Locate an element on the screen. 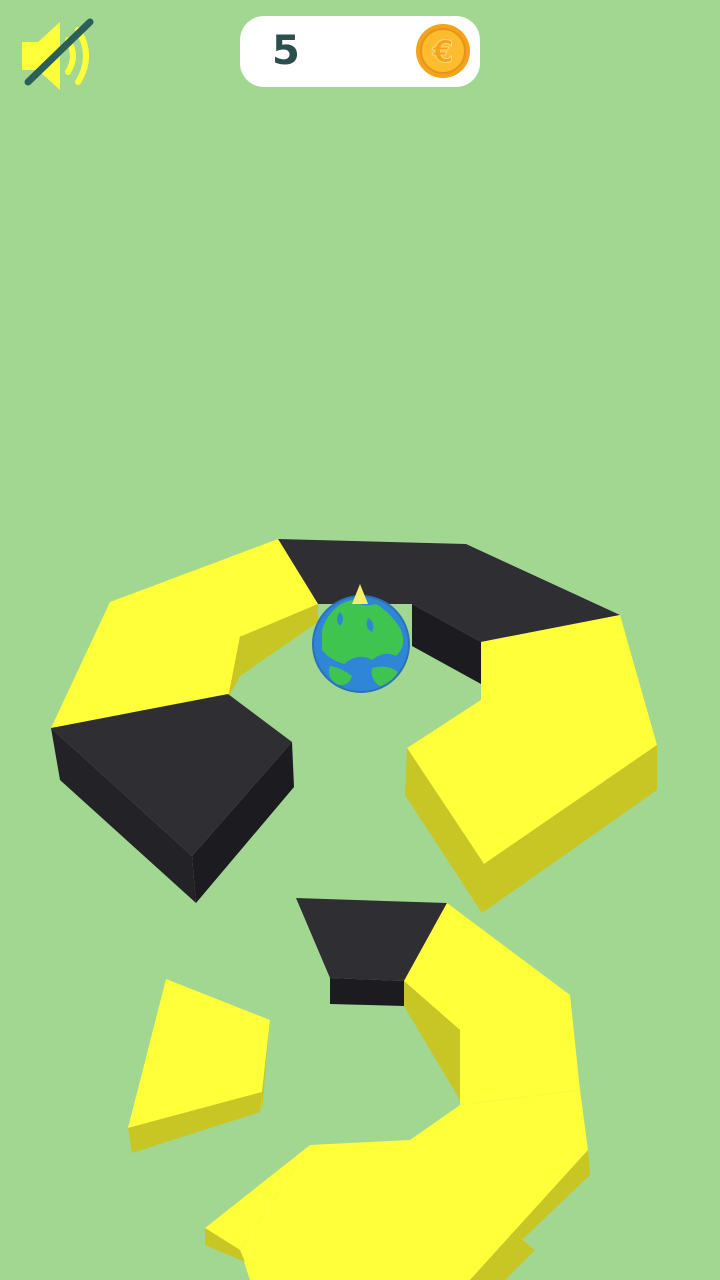 The image size is (720, 1280). speaker-muted-icon is located at coordinates (58, 54).